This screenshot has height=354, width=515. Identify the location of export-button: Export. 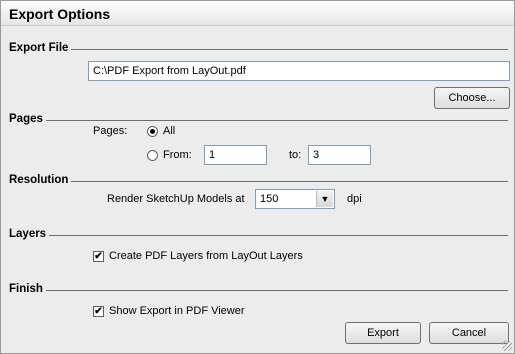
(383, 333).